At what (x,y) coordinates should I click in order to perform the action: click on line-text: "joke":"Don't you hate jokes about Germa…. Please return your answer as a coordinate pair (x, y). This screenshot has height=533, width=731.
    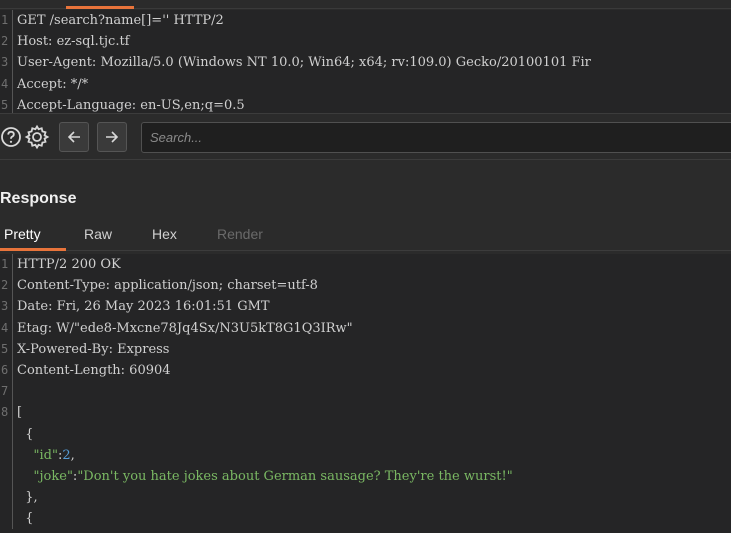
    Looking at the image, I should click on (263, 476).